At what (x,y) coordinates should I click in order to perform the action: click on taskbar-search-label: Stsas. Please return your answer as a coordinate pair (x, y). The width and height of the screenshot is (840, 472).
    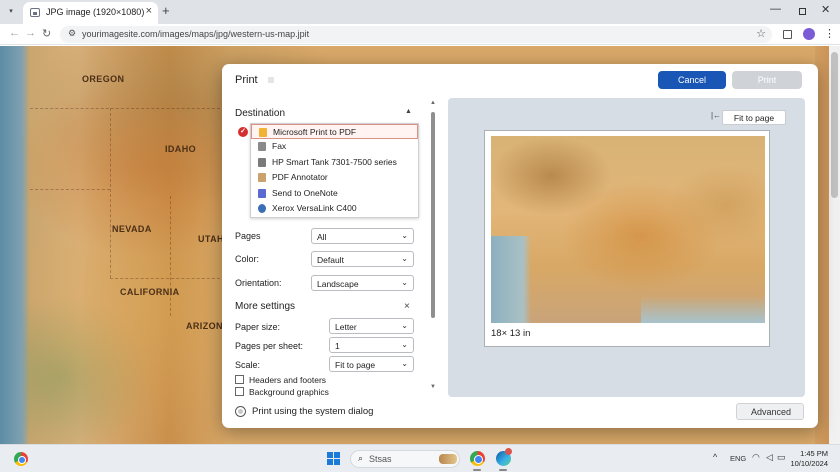
    Looking at the image, I should click on (380, 459).